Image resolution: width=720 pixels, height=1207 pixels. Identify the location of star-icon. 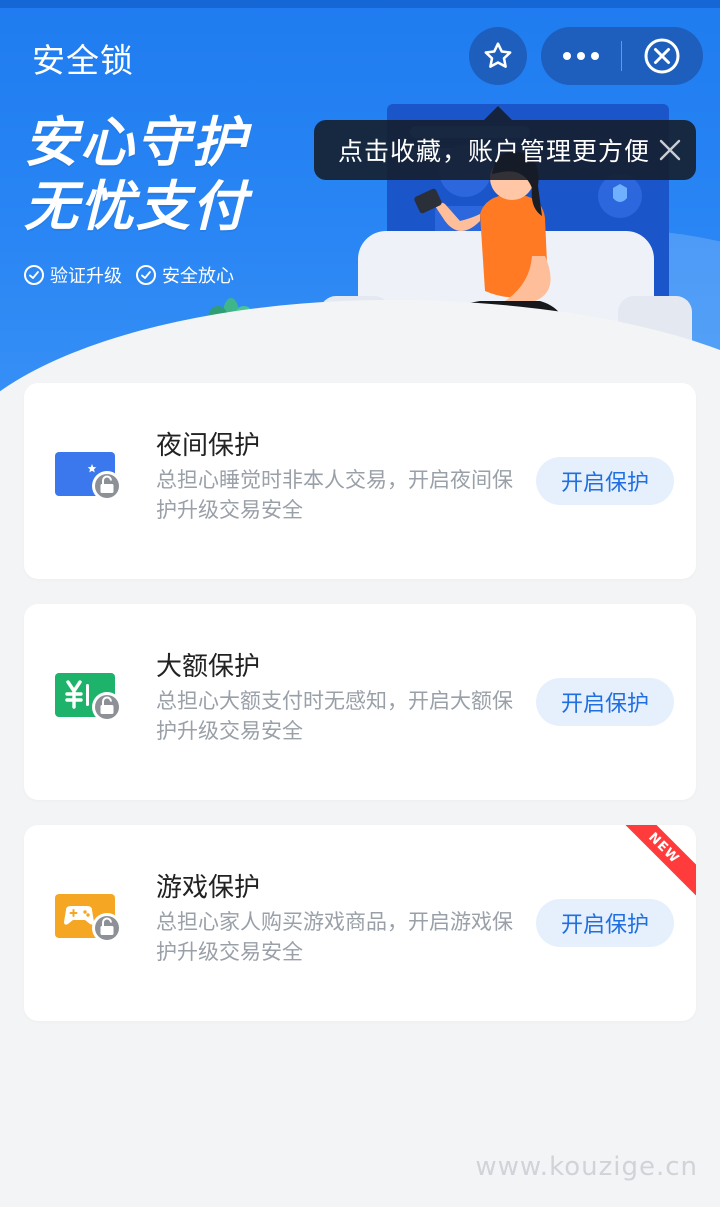
(498, 55).